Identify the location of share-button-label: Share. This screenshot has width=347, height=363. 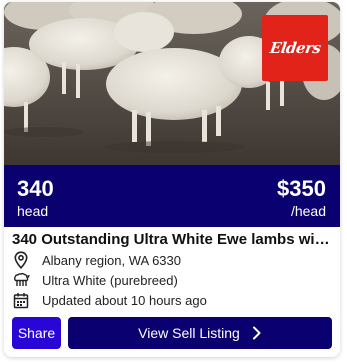
(36, 333).